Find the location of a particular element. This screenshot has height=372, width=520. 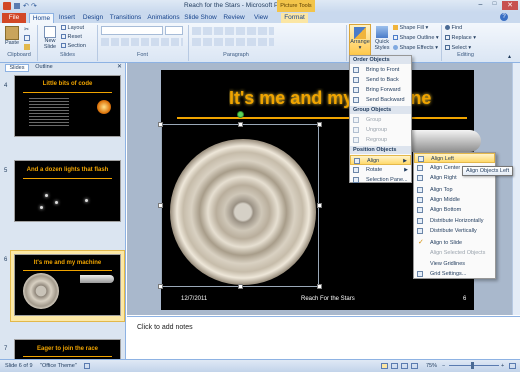

zoom-slider is located at coordinates (474, 365).